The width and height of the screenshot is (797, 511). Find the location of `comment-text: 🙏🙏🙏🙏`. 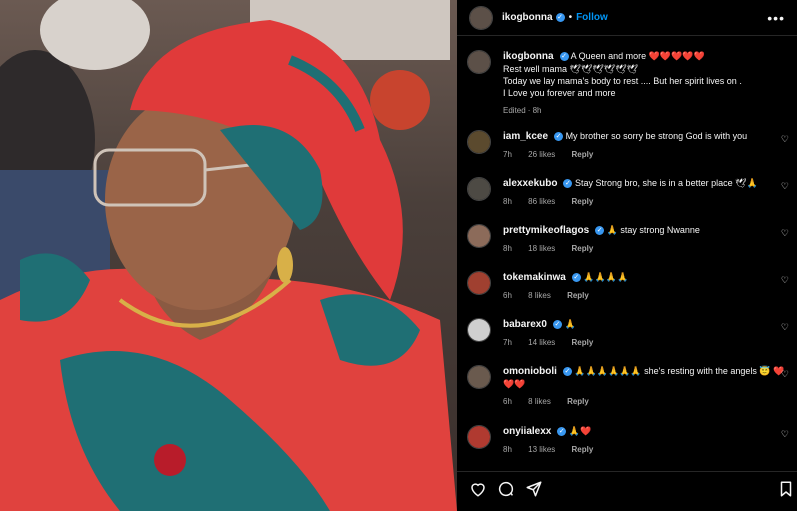

comment-text: 🙏🙏🙏🙏 is located at coordinates (606, 277).